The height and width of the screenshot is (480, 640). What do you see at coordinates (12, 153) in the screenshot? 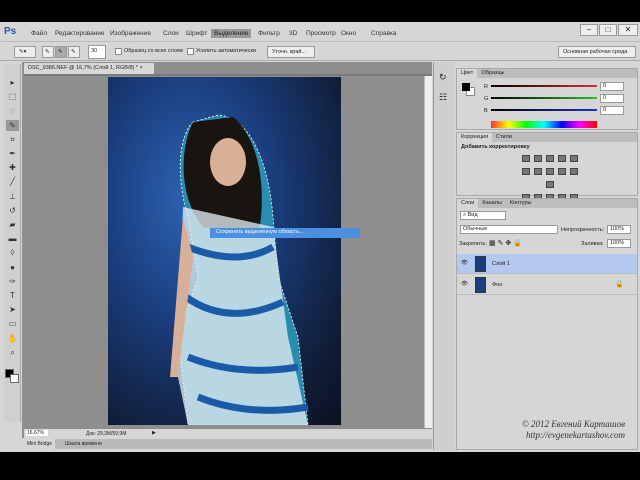
I see `eyedropper-tool-icon: ✒` at bounding box center [12, 153].